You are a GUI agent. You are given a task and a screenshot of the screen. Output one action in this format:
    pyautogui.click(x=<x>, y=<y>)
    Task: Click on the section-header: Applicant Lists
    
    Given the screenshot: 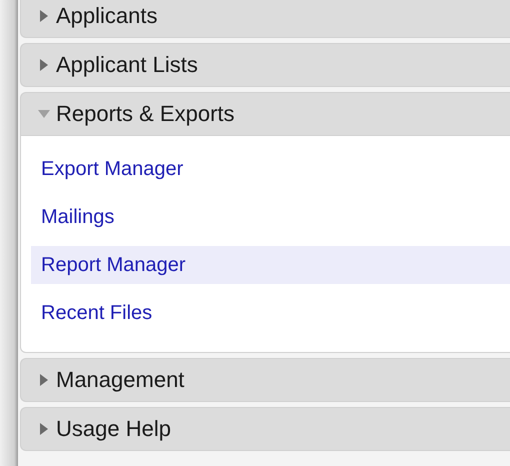 What is the action you would take?
    pyautogui.click(x=265, y=65)
    